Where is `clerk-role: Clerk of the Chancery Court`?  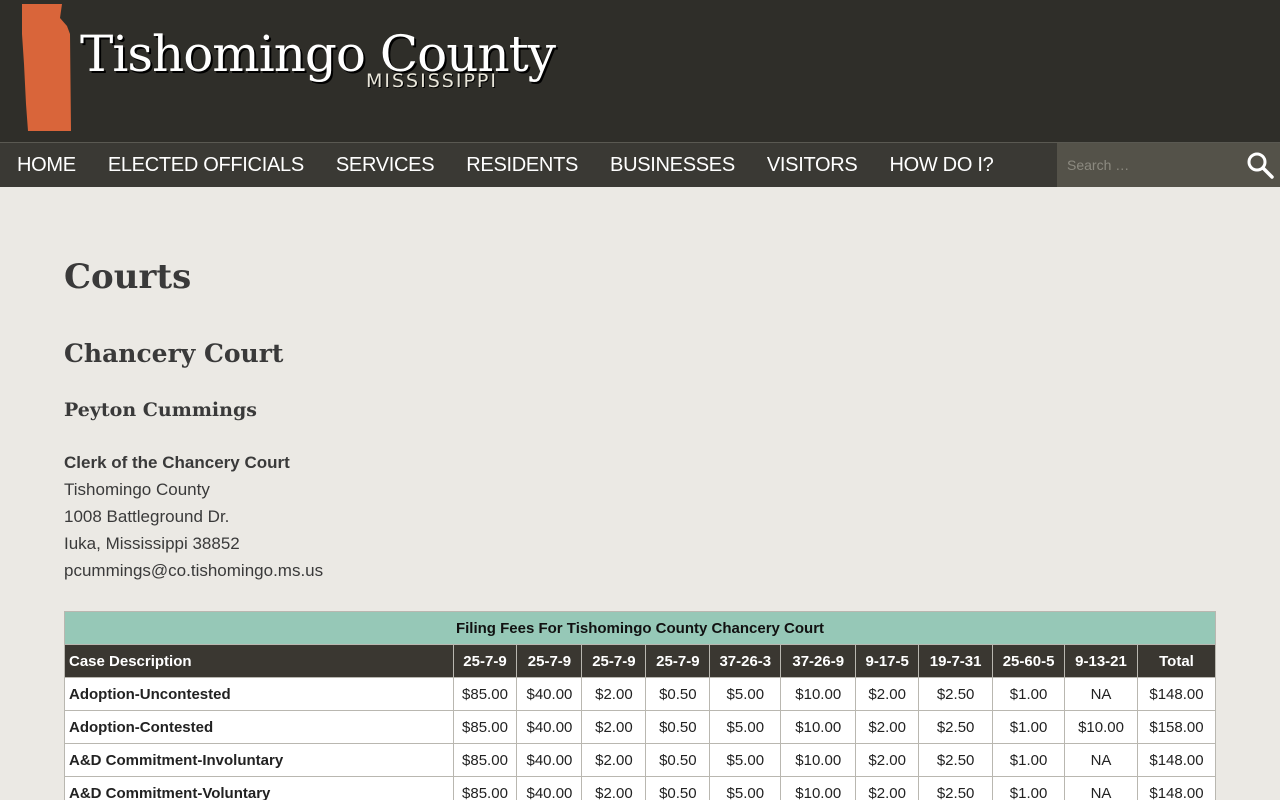
clerk-role: Clerk of the Chancery Court is located at coordinates (177, 462).